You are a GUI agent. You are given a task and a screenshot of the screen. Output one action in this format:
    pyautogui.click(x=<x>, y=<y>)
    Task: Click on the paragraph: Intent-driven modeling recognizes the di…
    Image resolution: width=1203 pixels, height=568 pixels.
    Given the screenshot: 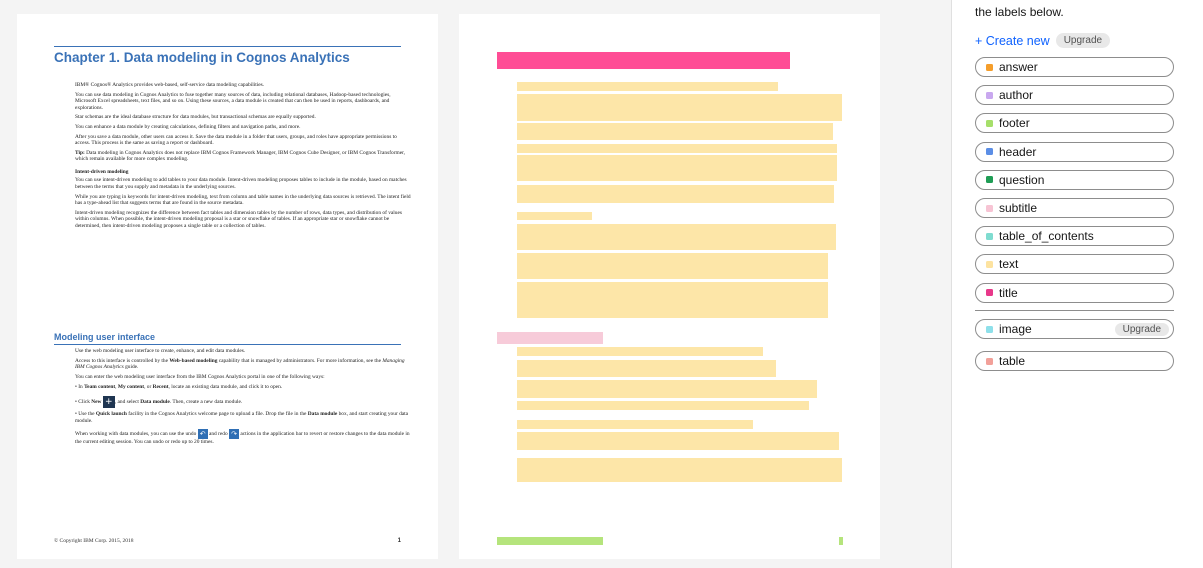 What is the action you would take?
    pyautogui.click(x=238, y=219)
    